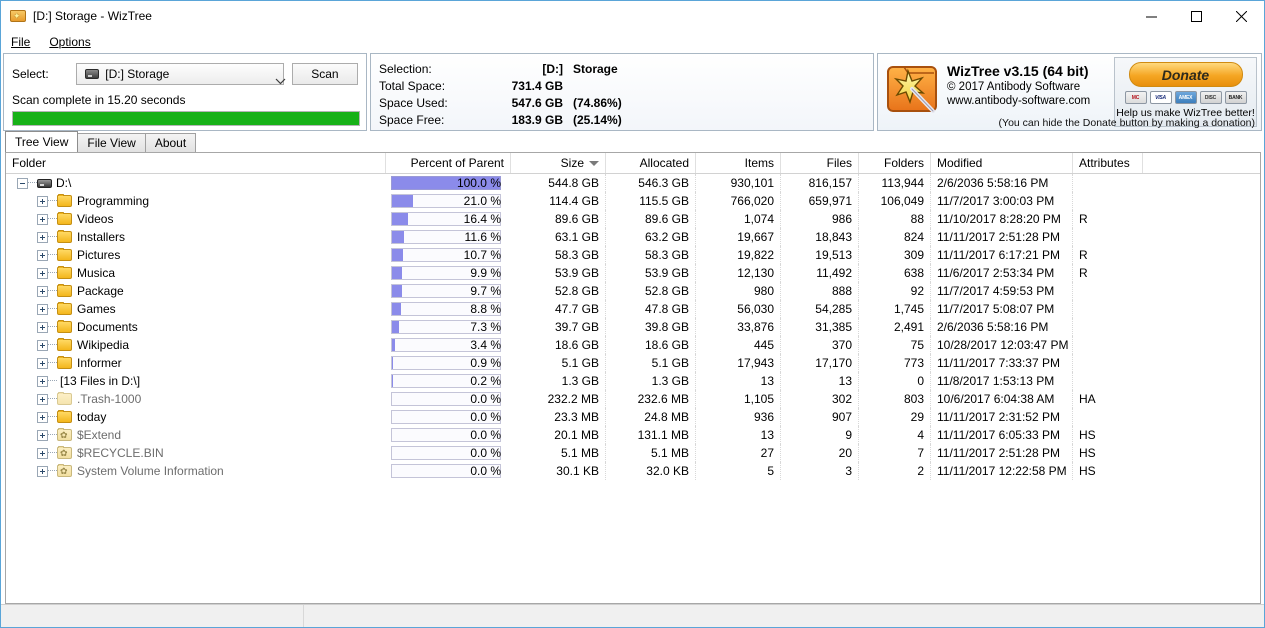 This screenshot has width=1265, height=628. What do you see at coordinates (1108, 417) in the screenshot?
I see `attributes-cell` at bounding box center [1108, 417].